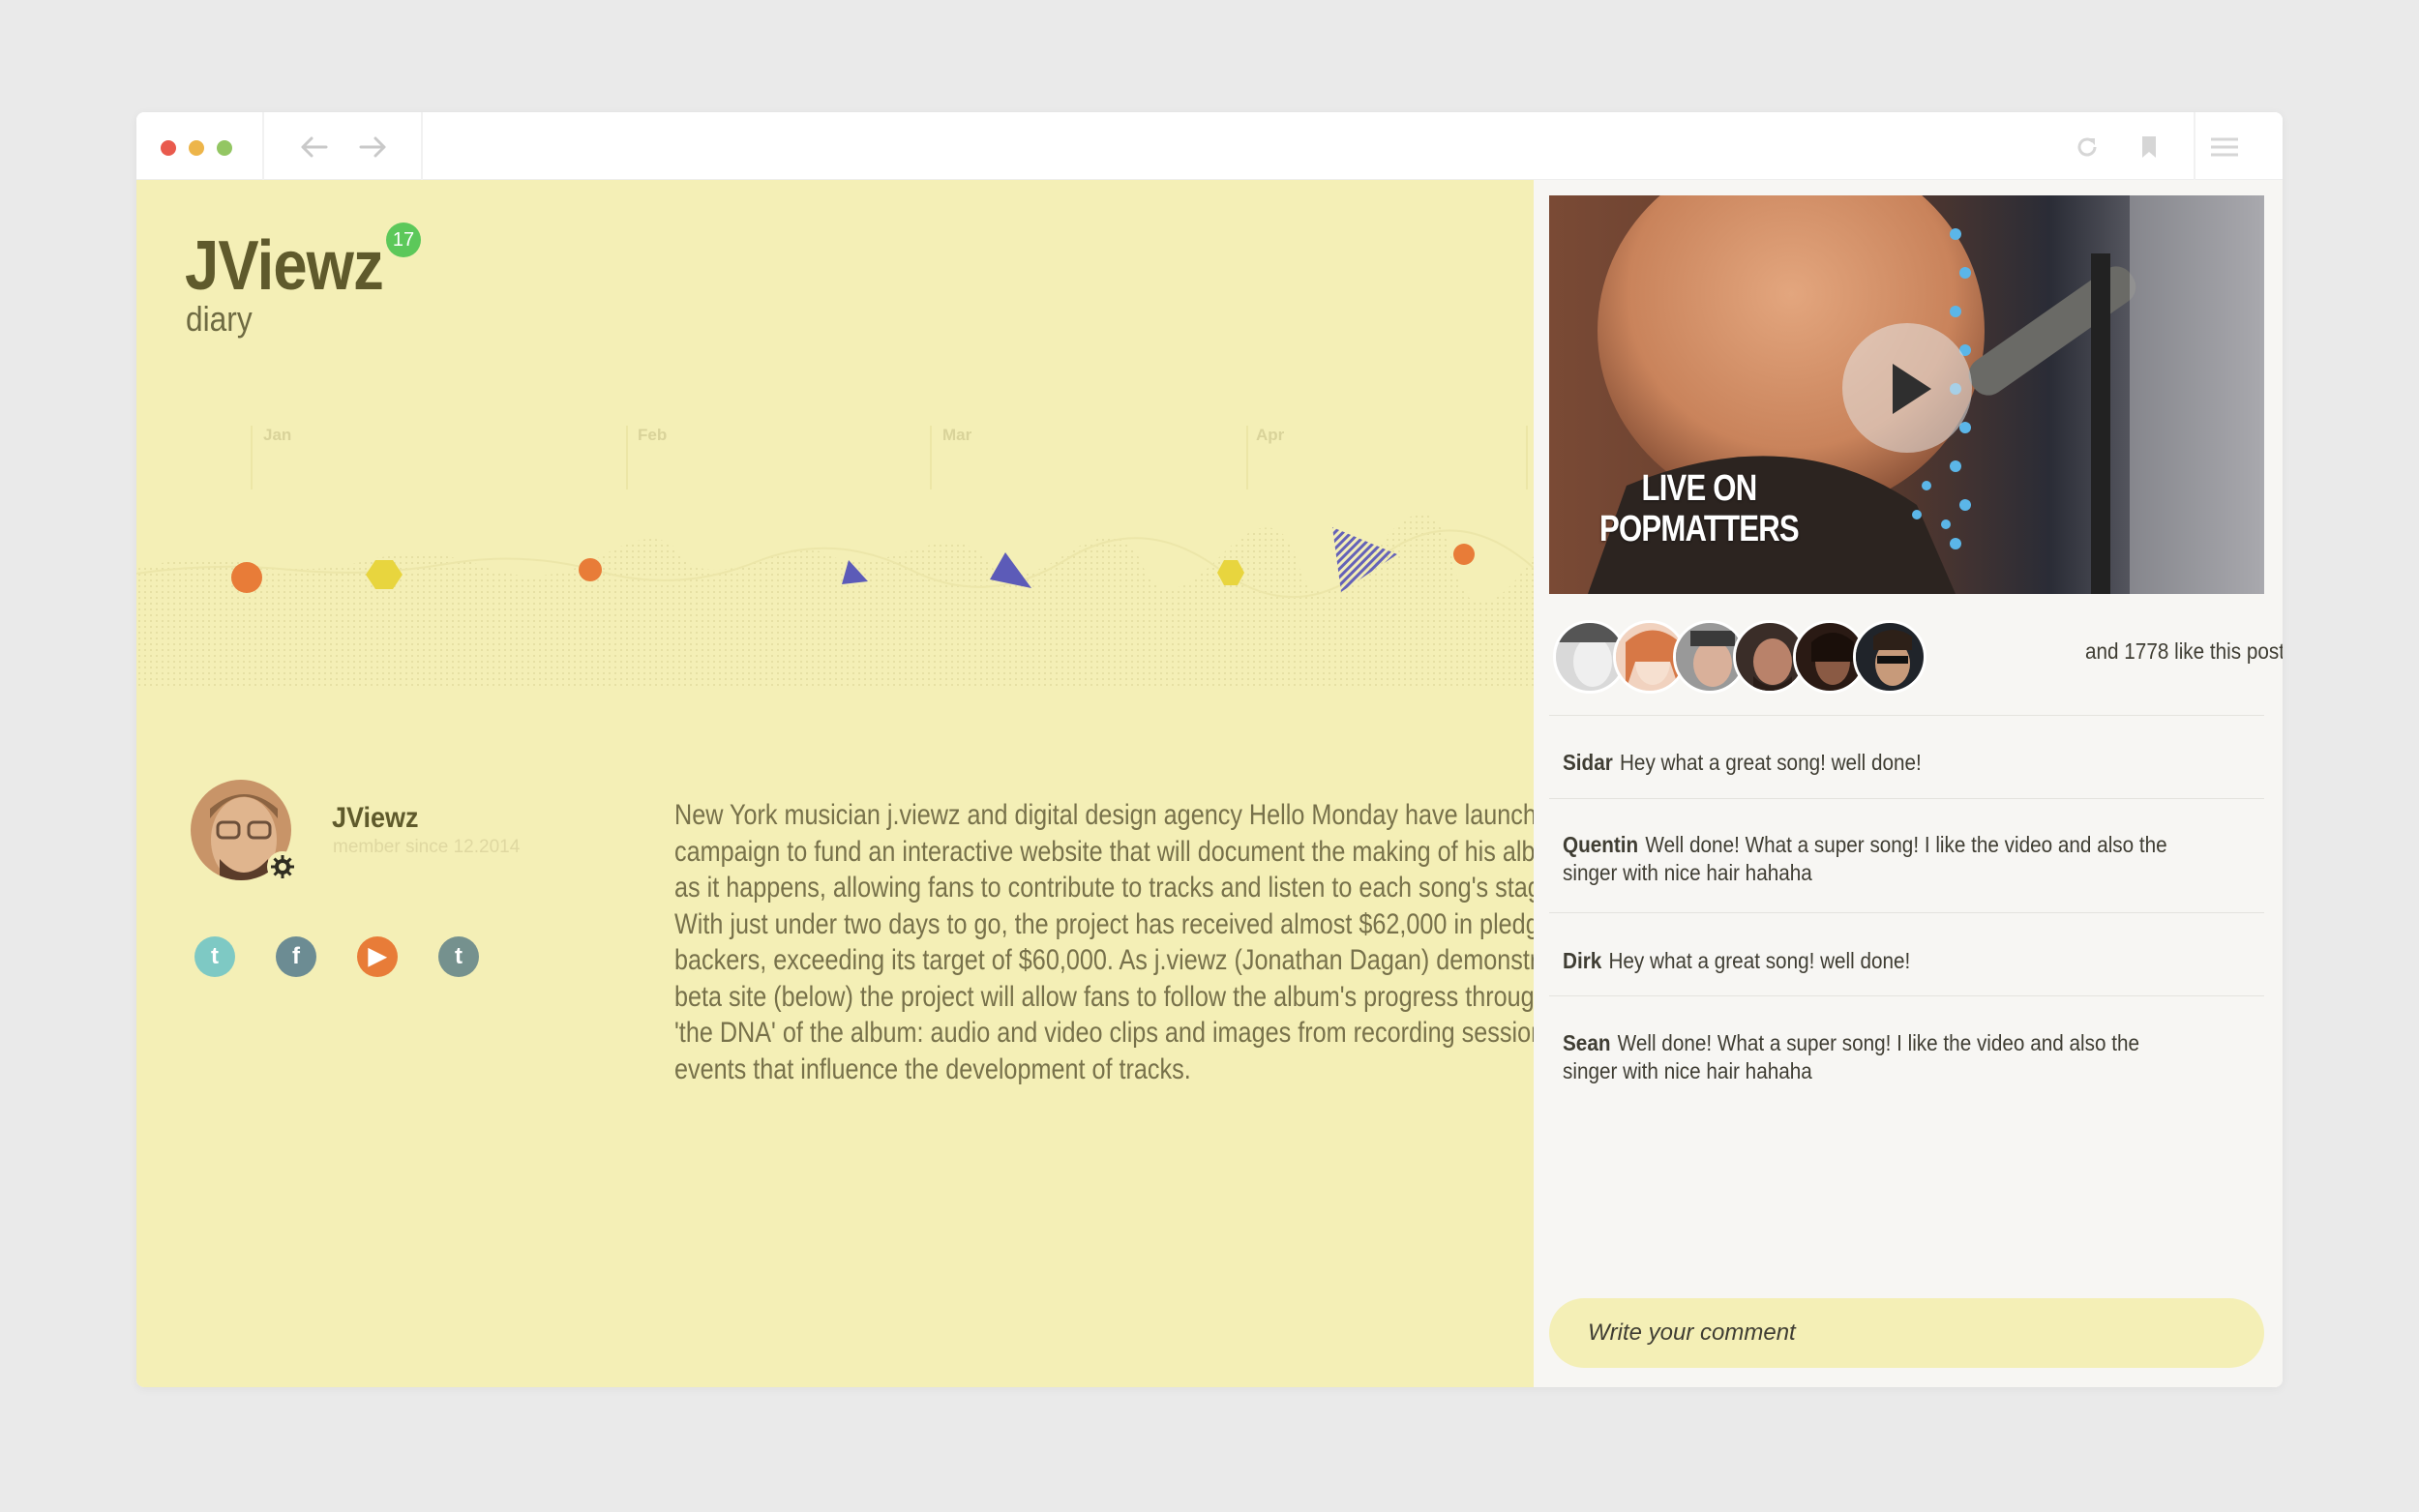 This screenshot has height=1512, width=2419. I want to click on back-button, so click(313, 147).